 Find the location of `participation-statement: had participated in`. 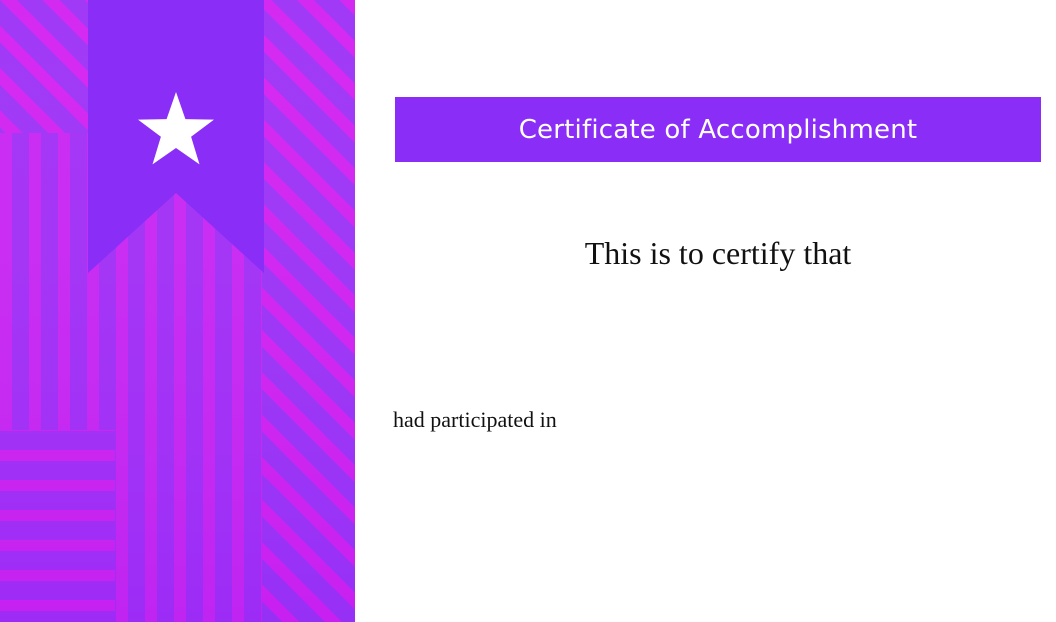

participation-statement: had participated in is located at coordinates (475, 419).